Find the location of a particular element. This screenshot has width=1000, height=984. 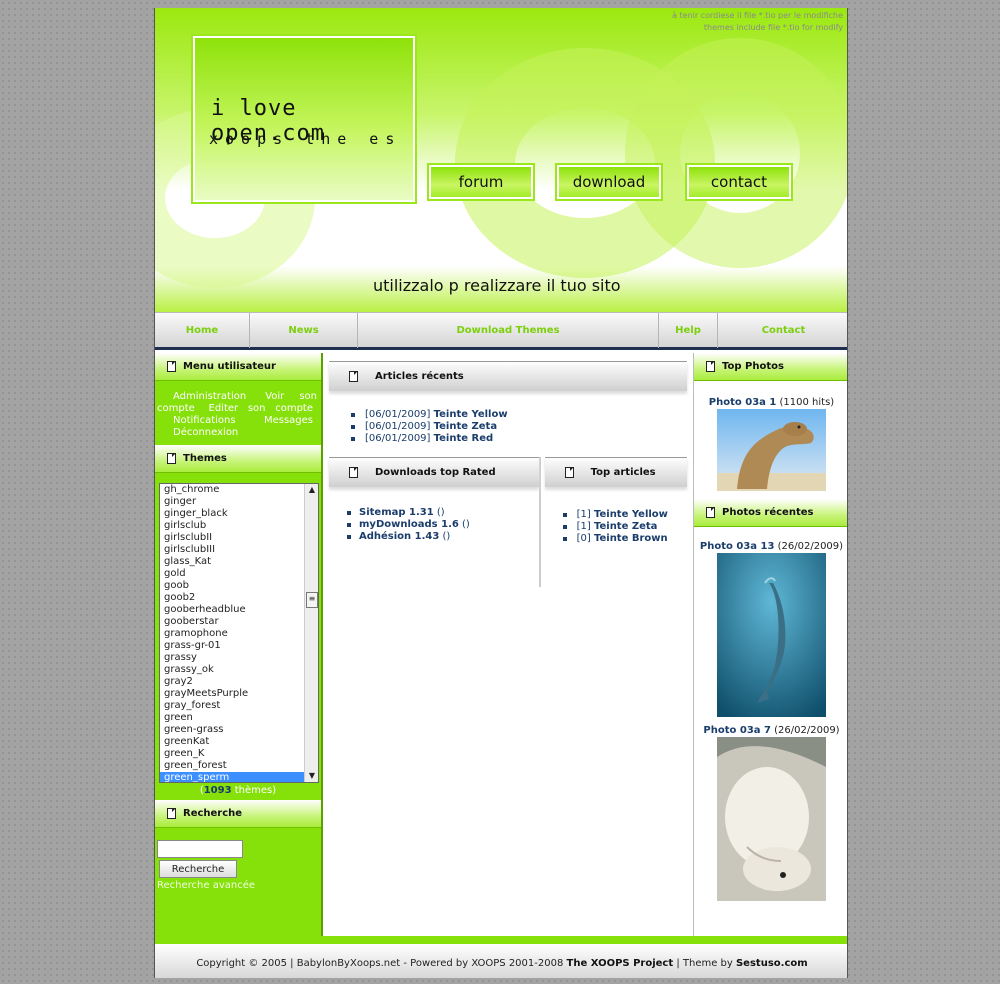

camel-photo is located at coordinates (771, 450).